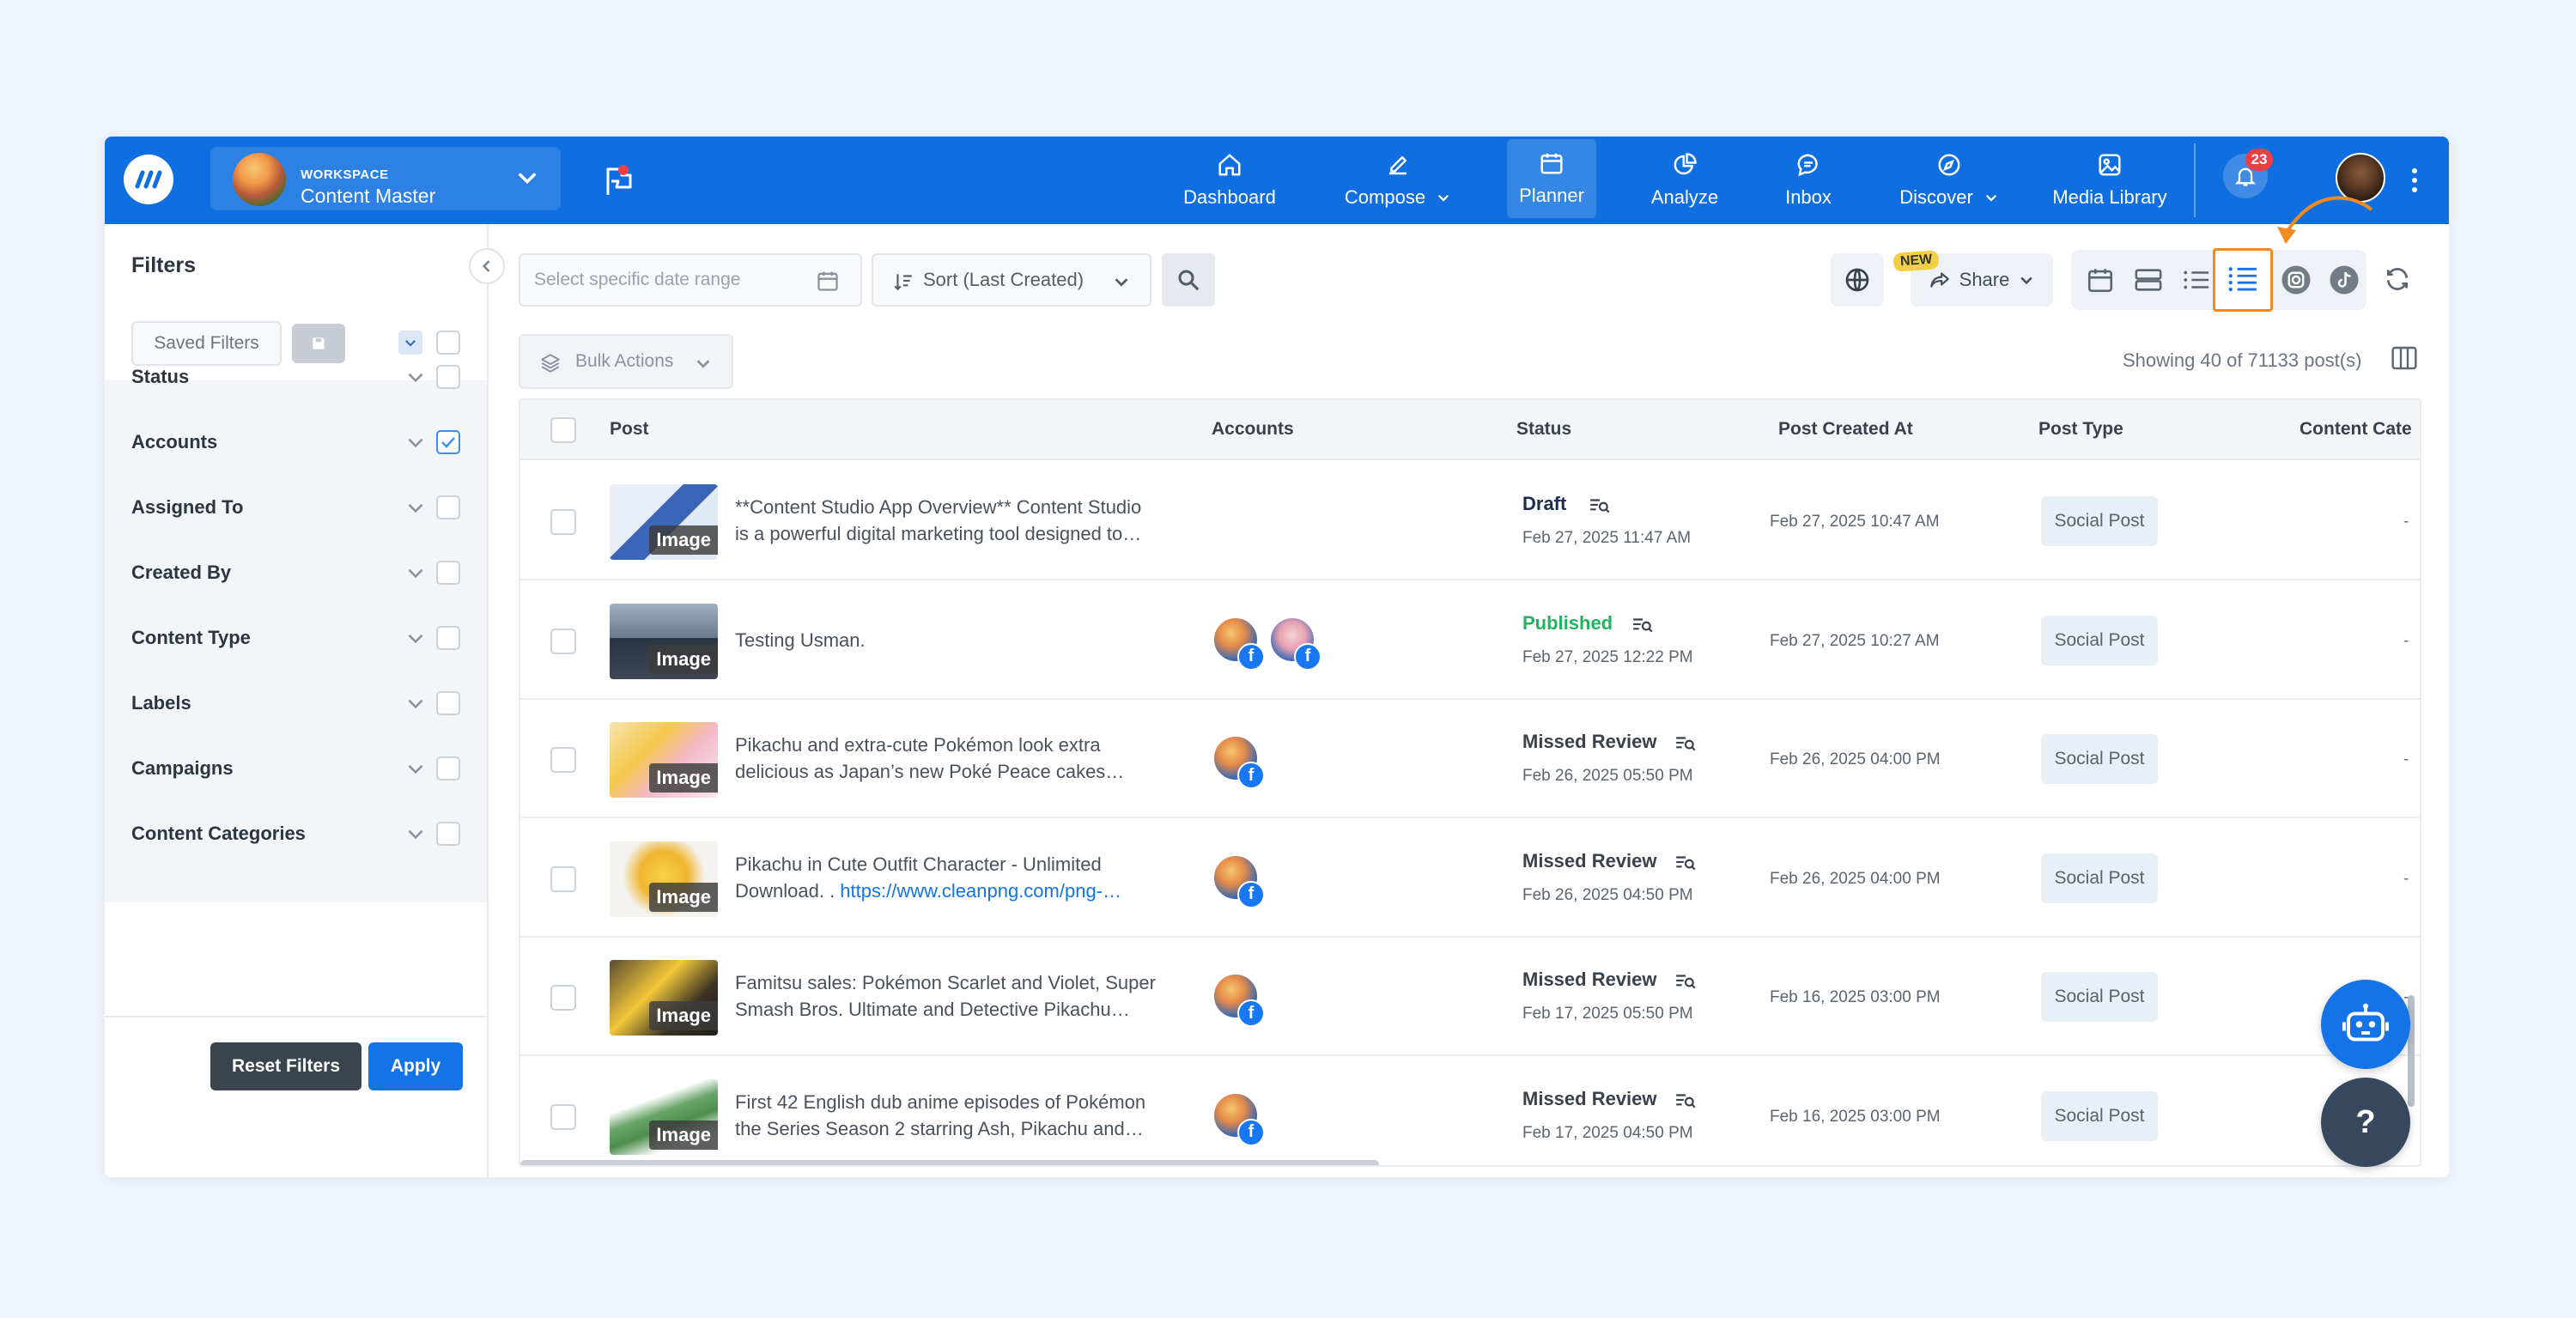 The image size is (2576, 1318). I want to click on created-at: Feb 26, 2025 04:00 PM, so click(1856, 878).